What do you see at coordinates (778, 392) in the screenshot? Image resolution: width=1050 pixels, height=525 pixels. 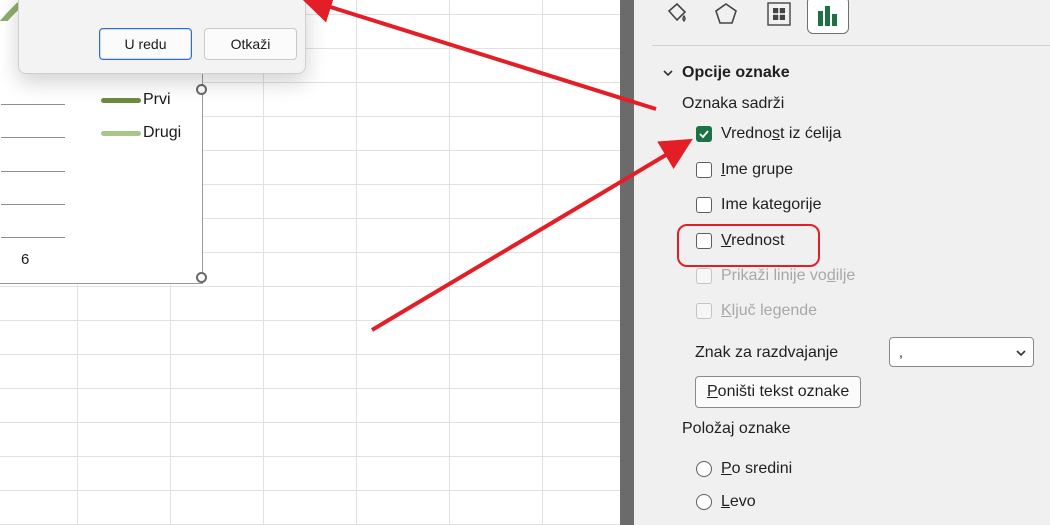 I see `reset-label-text-button: Poništi tekst oznake` at bounding box center [778, 392].